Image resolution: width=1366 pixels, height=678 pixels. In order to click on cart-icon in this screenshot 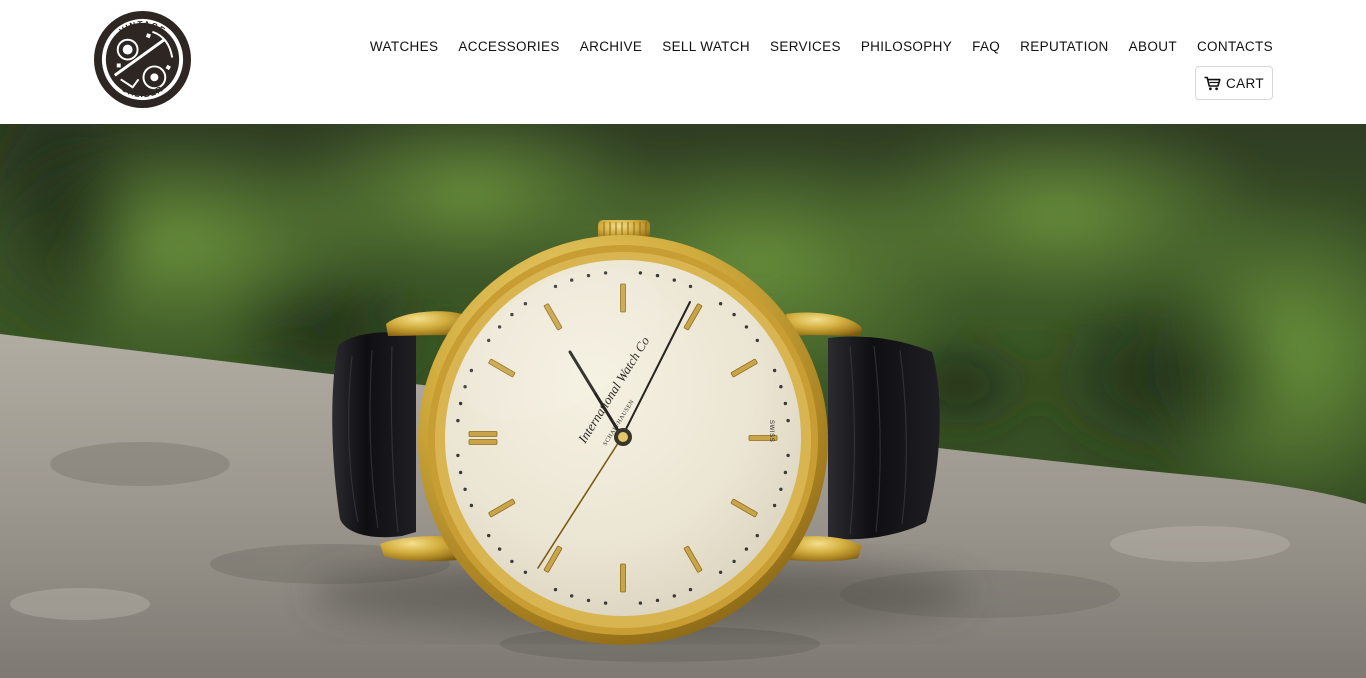, I will do `click(1212, 83)`.